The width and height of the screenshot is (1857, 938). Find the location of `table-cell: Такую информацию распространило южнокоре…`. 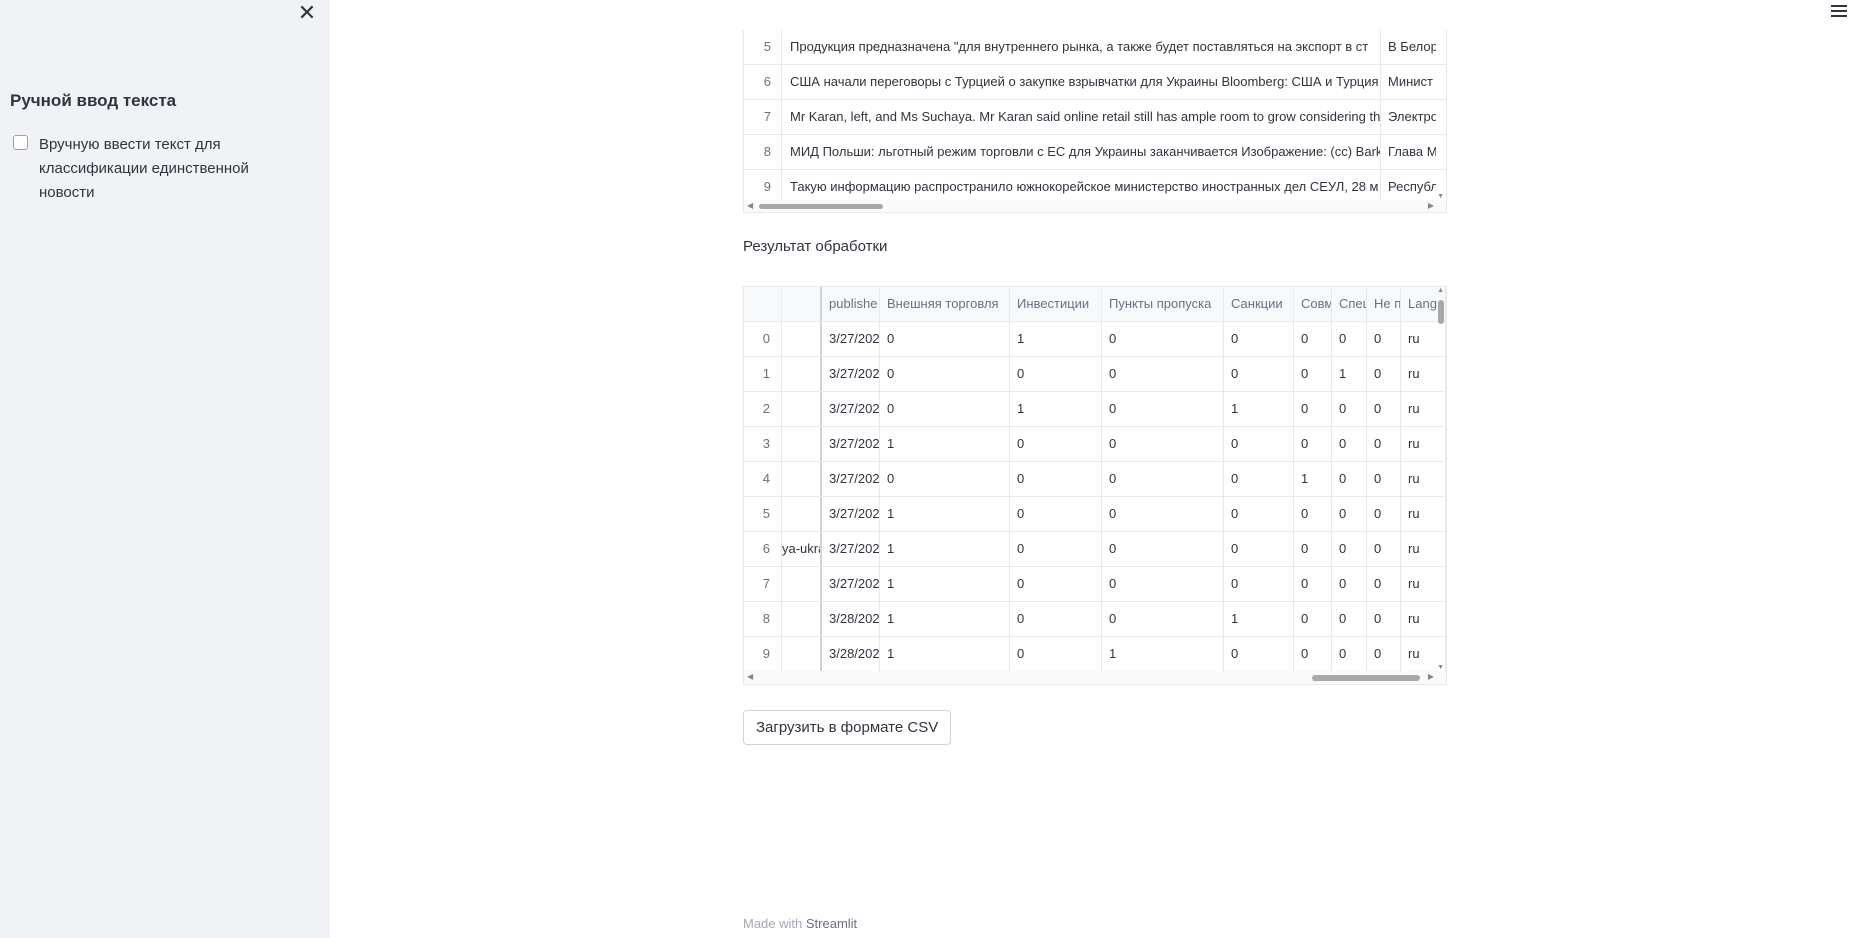

table-cell: Такую информацию распространило южнокоре… is located at coordinates (1081, 187).